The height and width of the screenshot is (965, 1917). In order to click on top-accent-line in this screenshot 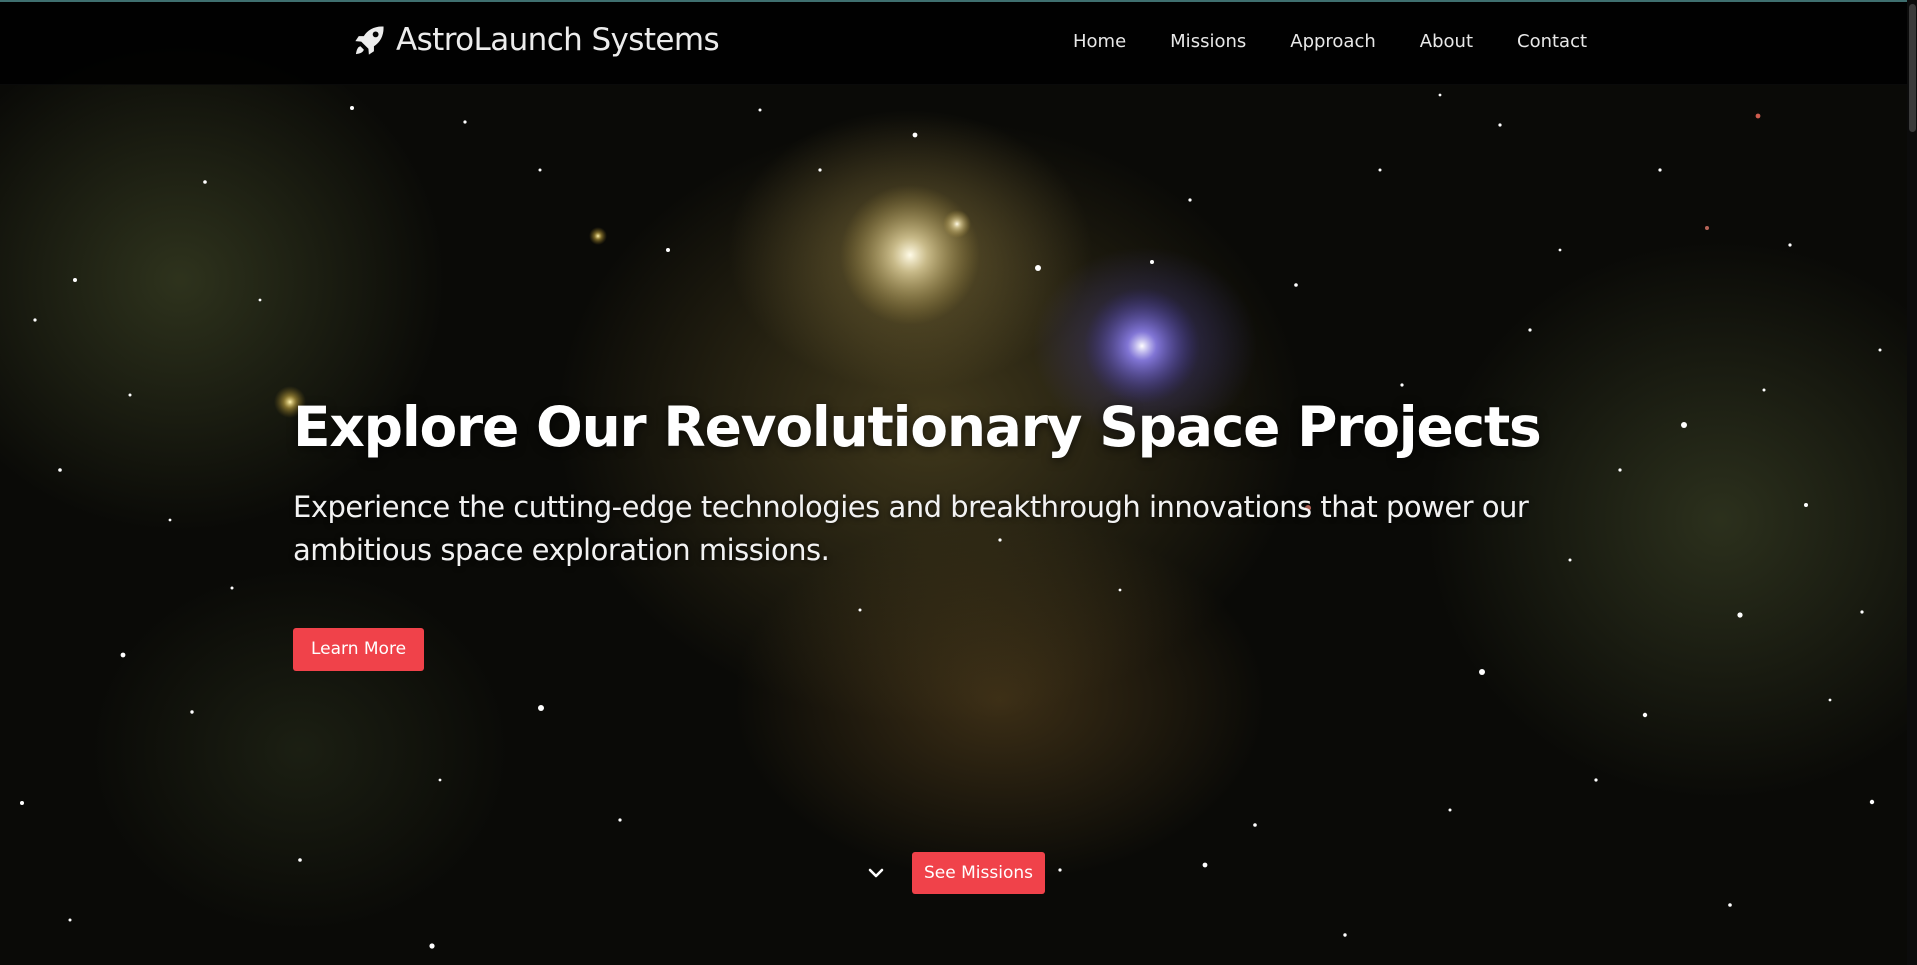, I will do `click(958, 1)`.